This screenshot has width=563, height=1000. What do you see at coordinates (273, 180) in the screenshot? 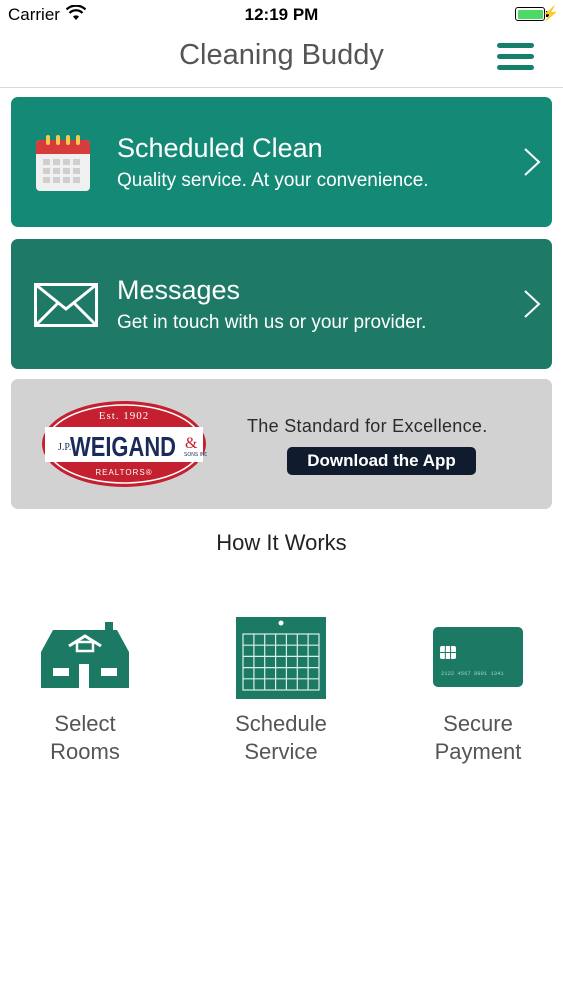
I see `card-subtitle: Quality service. At your convenience.` at bounding box center [273, 180].